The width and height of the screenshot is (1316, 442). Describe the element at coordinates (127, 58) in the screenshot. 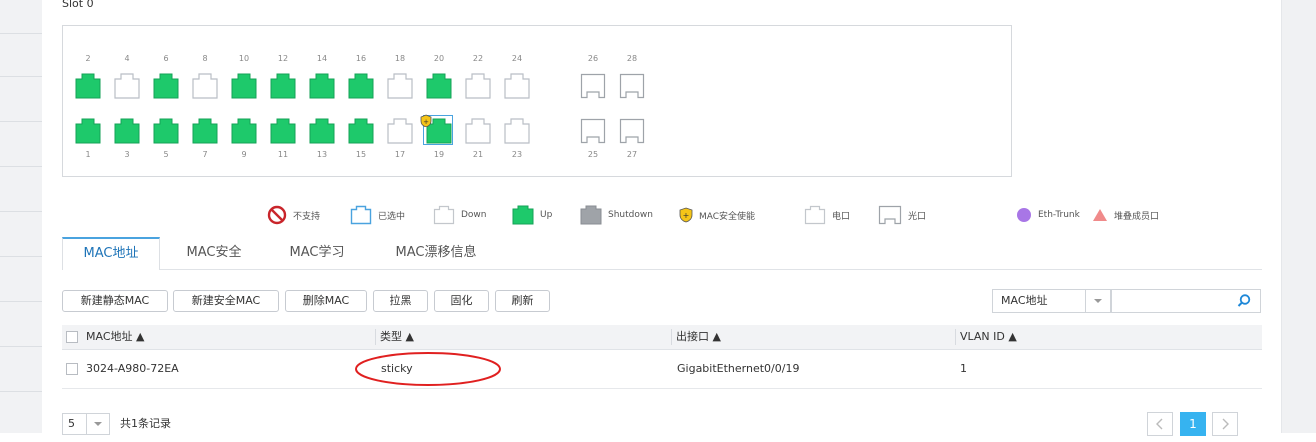

I see `port-number-label: 4` at that location.